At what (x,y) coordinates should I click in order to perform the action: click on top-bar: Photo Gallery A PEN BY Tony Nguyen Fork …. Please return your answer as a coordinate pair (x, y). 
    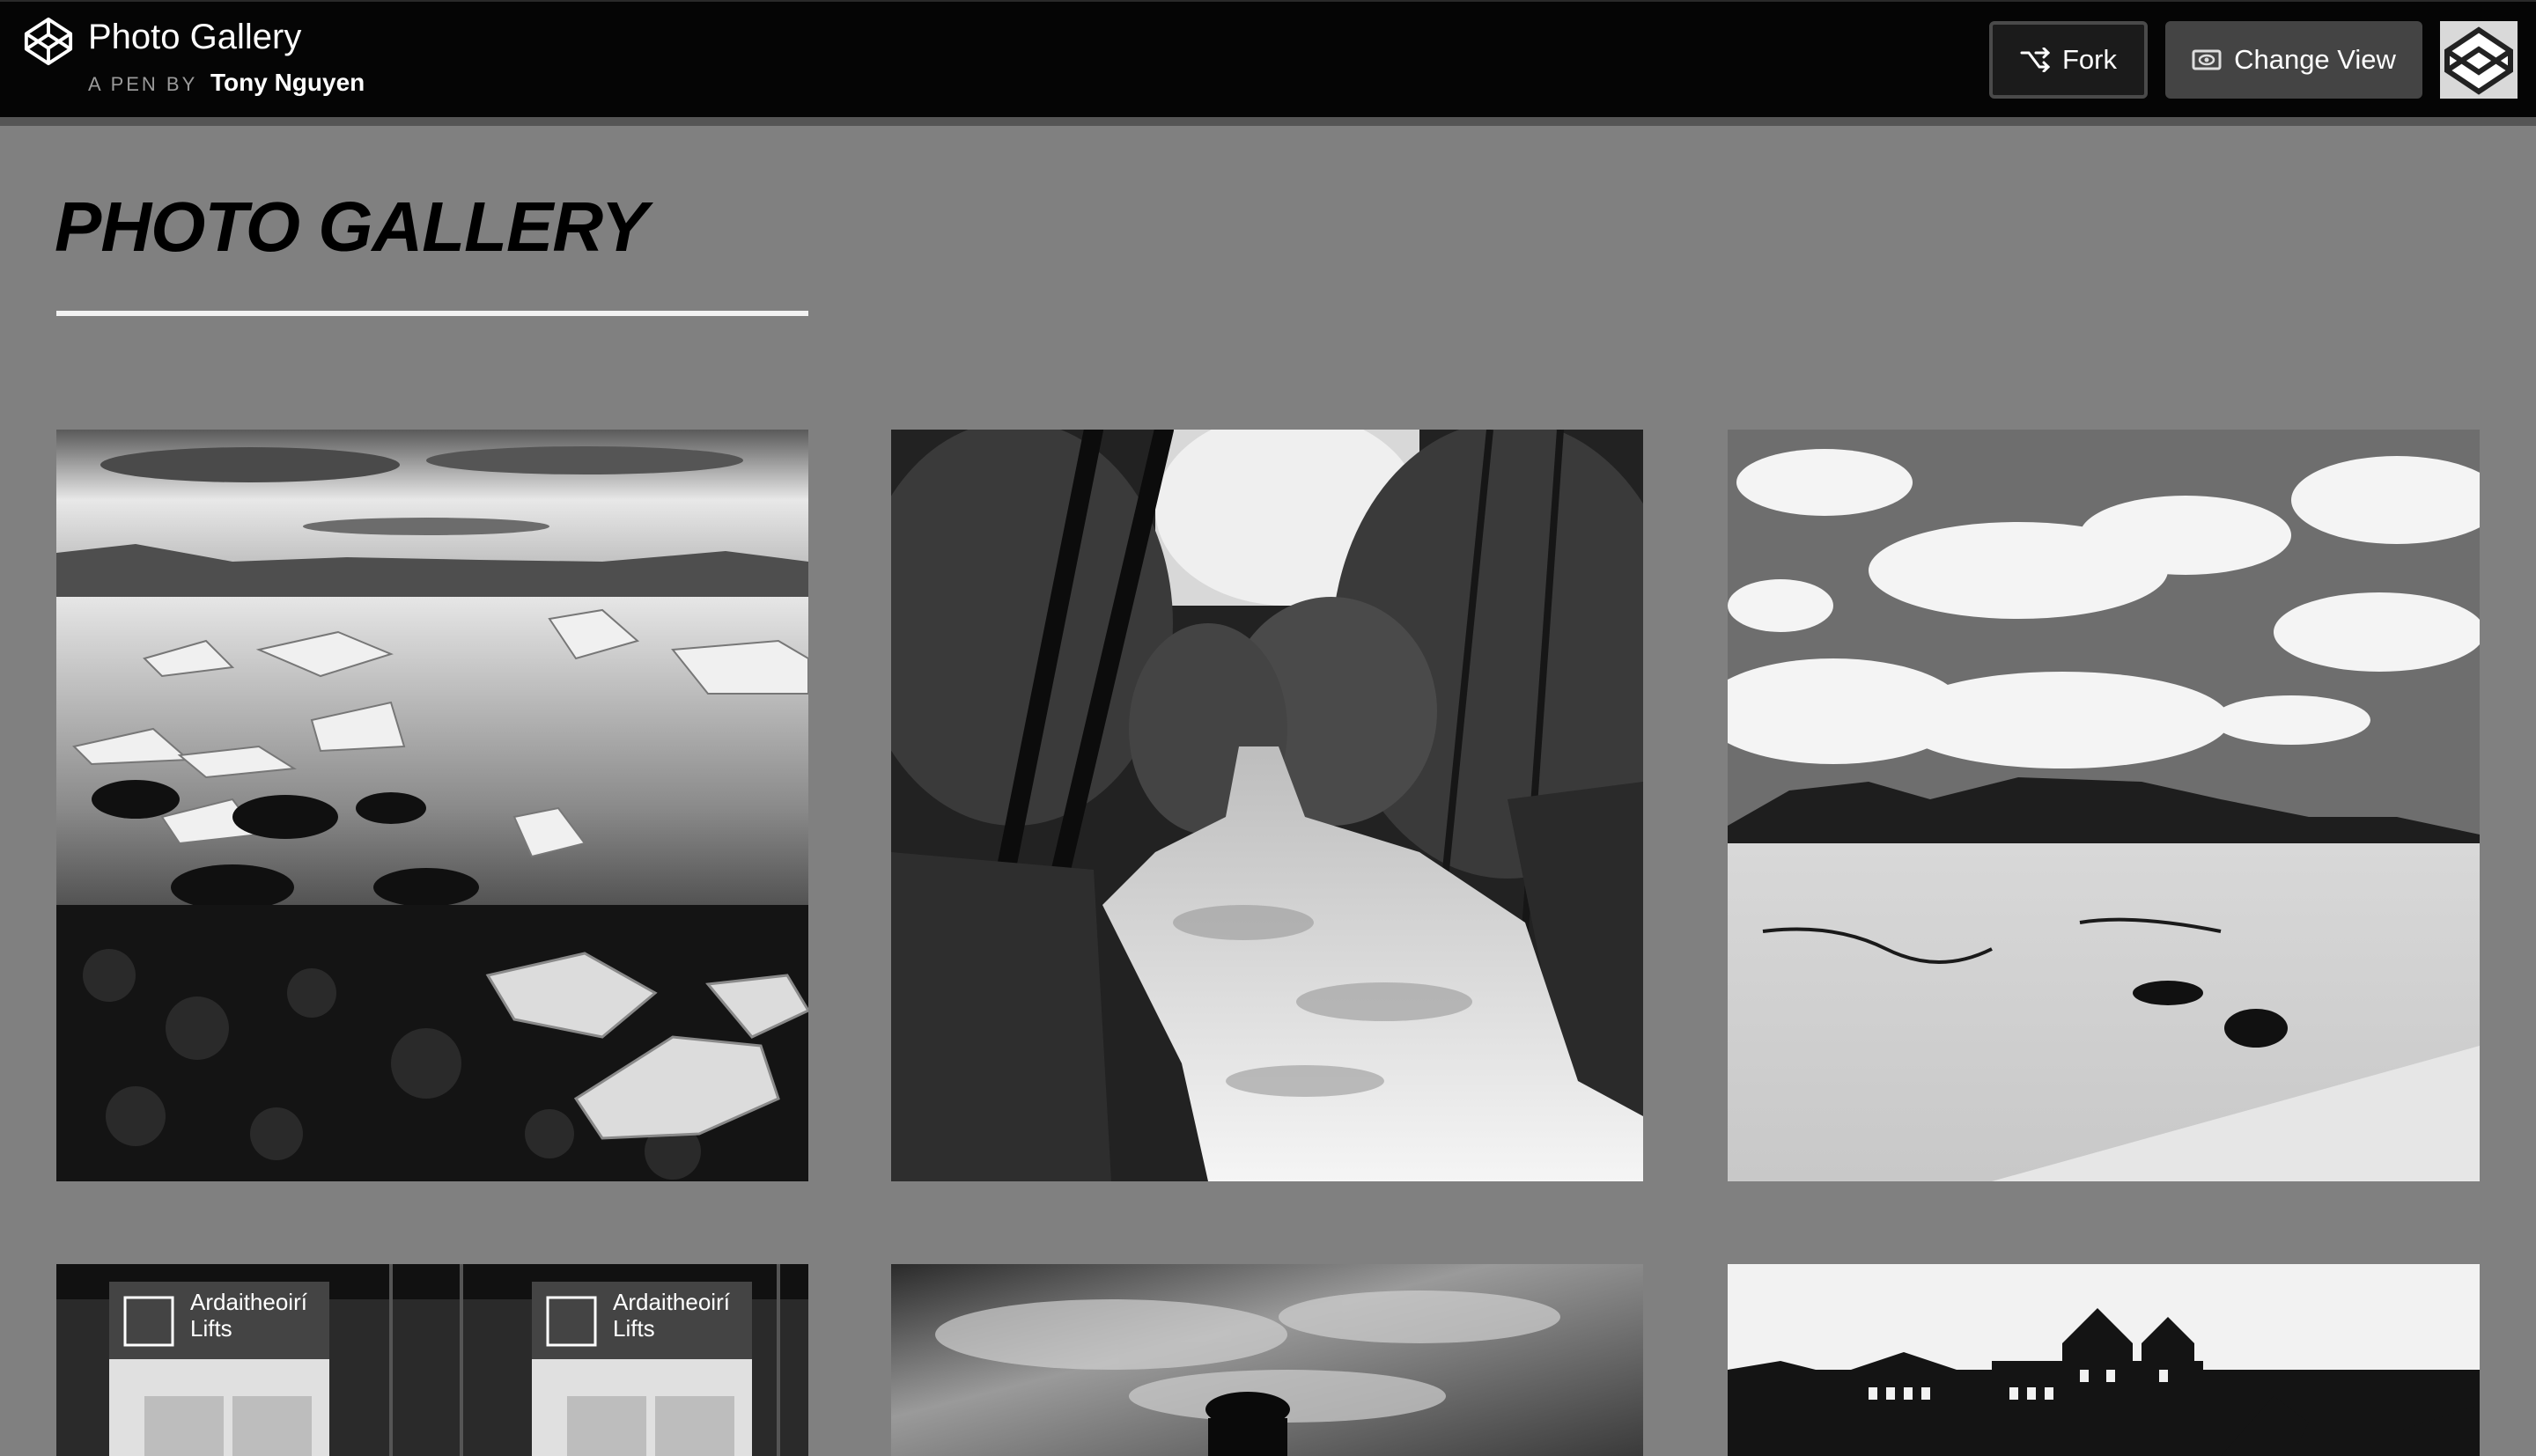
    Looking at the image, I should click on (1268, 58).